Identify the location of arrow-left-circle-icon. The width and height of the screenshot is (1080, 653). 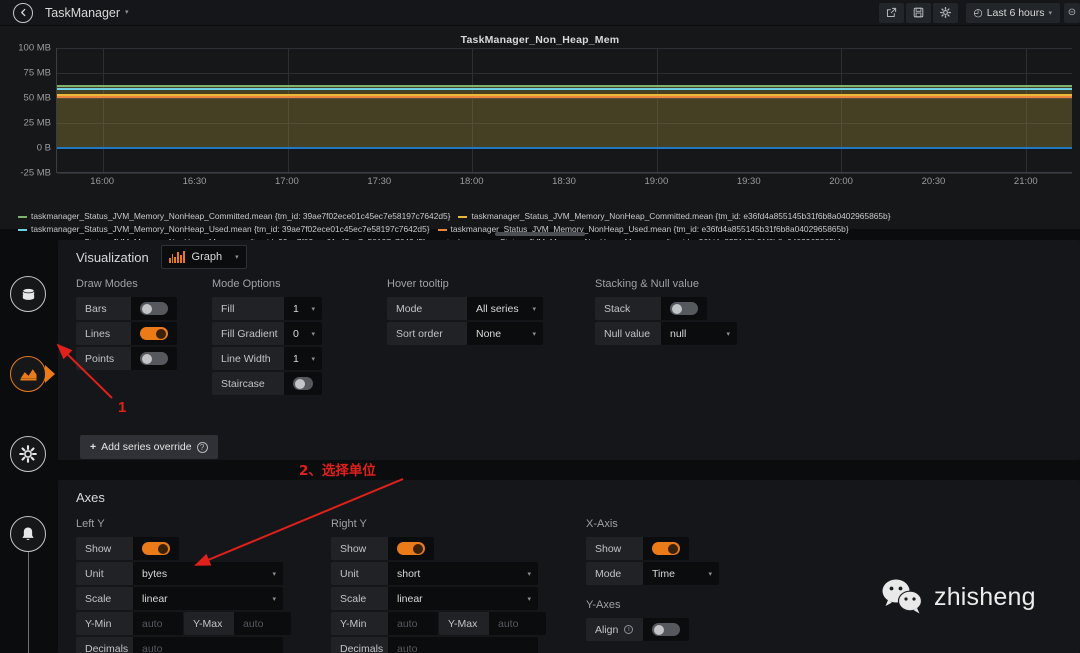
(23, 12).